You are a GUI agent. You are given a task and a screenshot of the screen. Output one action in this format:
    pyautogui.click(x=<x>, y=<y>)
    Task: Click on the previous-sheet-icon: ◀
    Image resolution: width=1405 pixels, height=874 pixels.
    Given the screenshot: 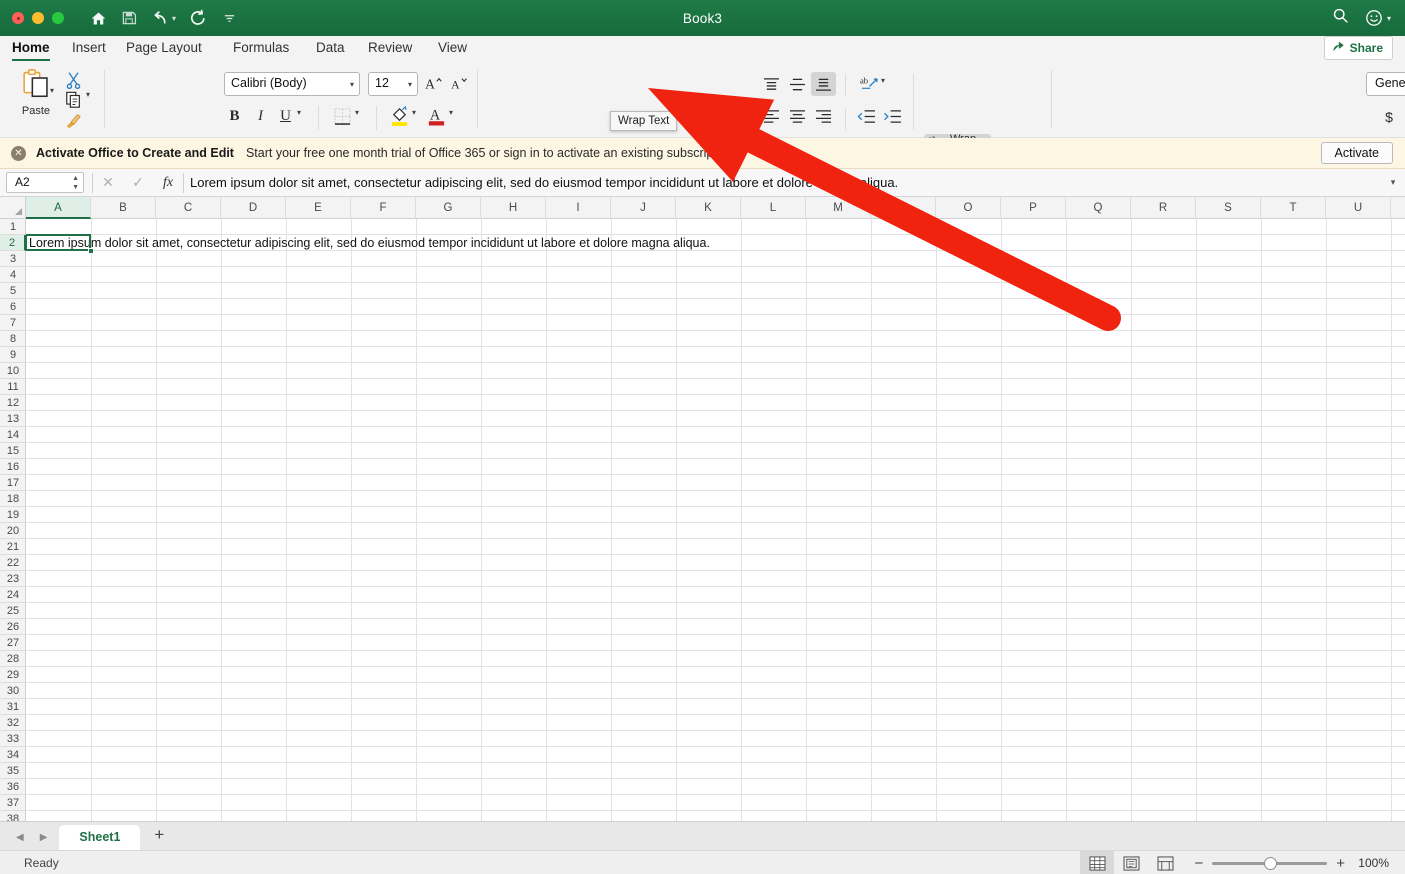 What is the action you would take?
    pyautogui.click(x=20, y=837)
    